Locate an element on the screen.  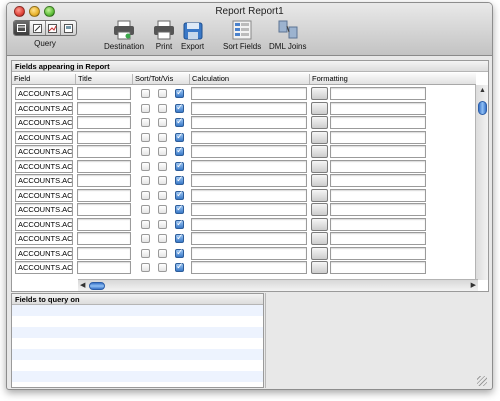
scroll-right-arrow-icon: ▶ is located at coordinates (473, 285).